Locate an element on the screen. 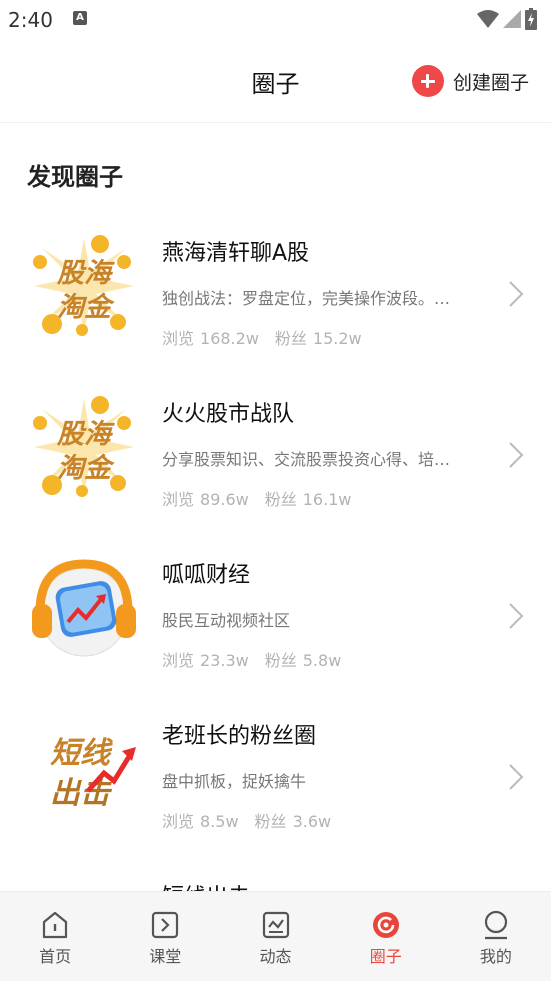 This screenshot has height=981, width=551. svg-text: 短线 is located at coordinates (82, 753).